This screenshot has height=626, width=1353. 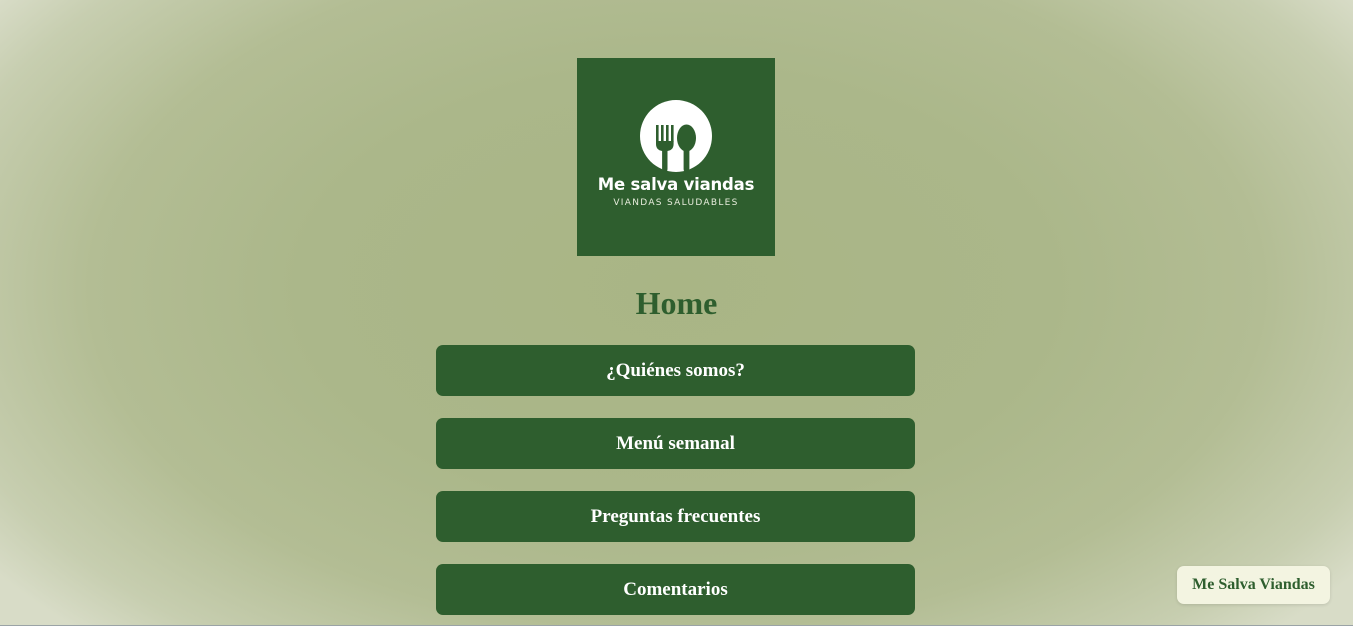 I want to click on nav-button-preguntas-frecuentes: Preguntas frecuentes, so click(x=675, y=516).